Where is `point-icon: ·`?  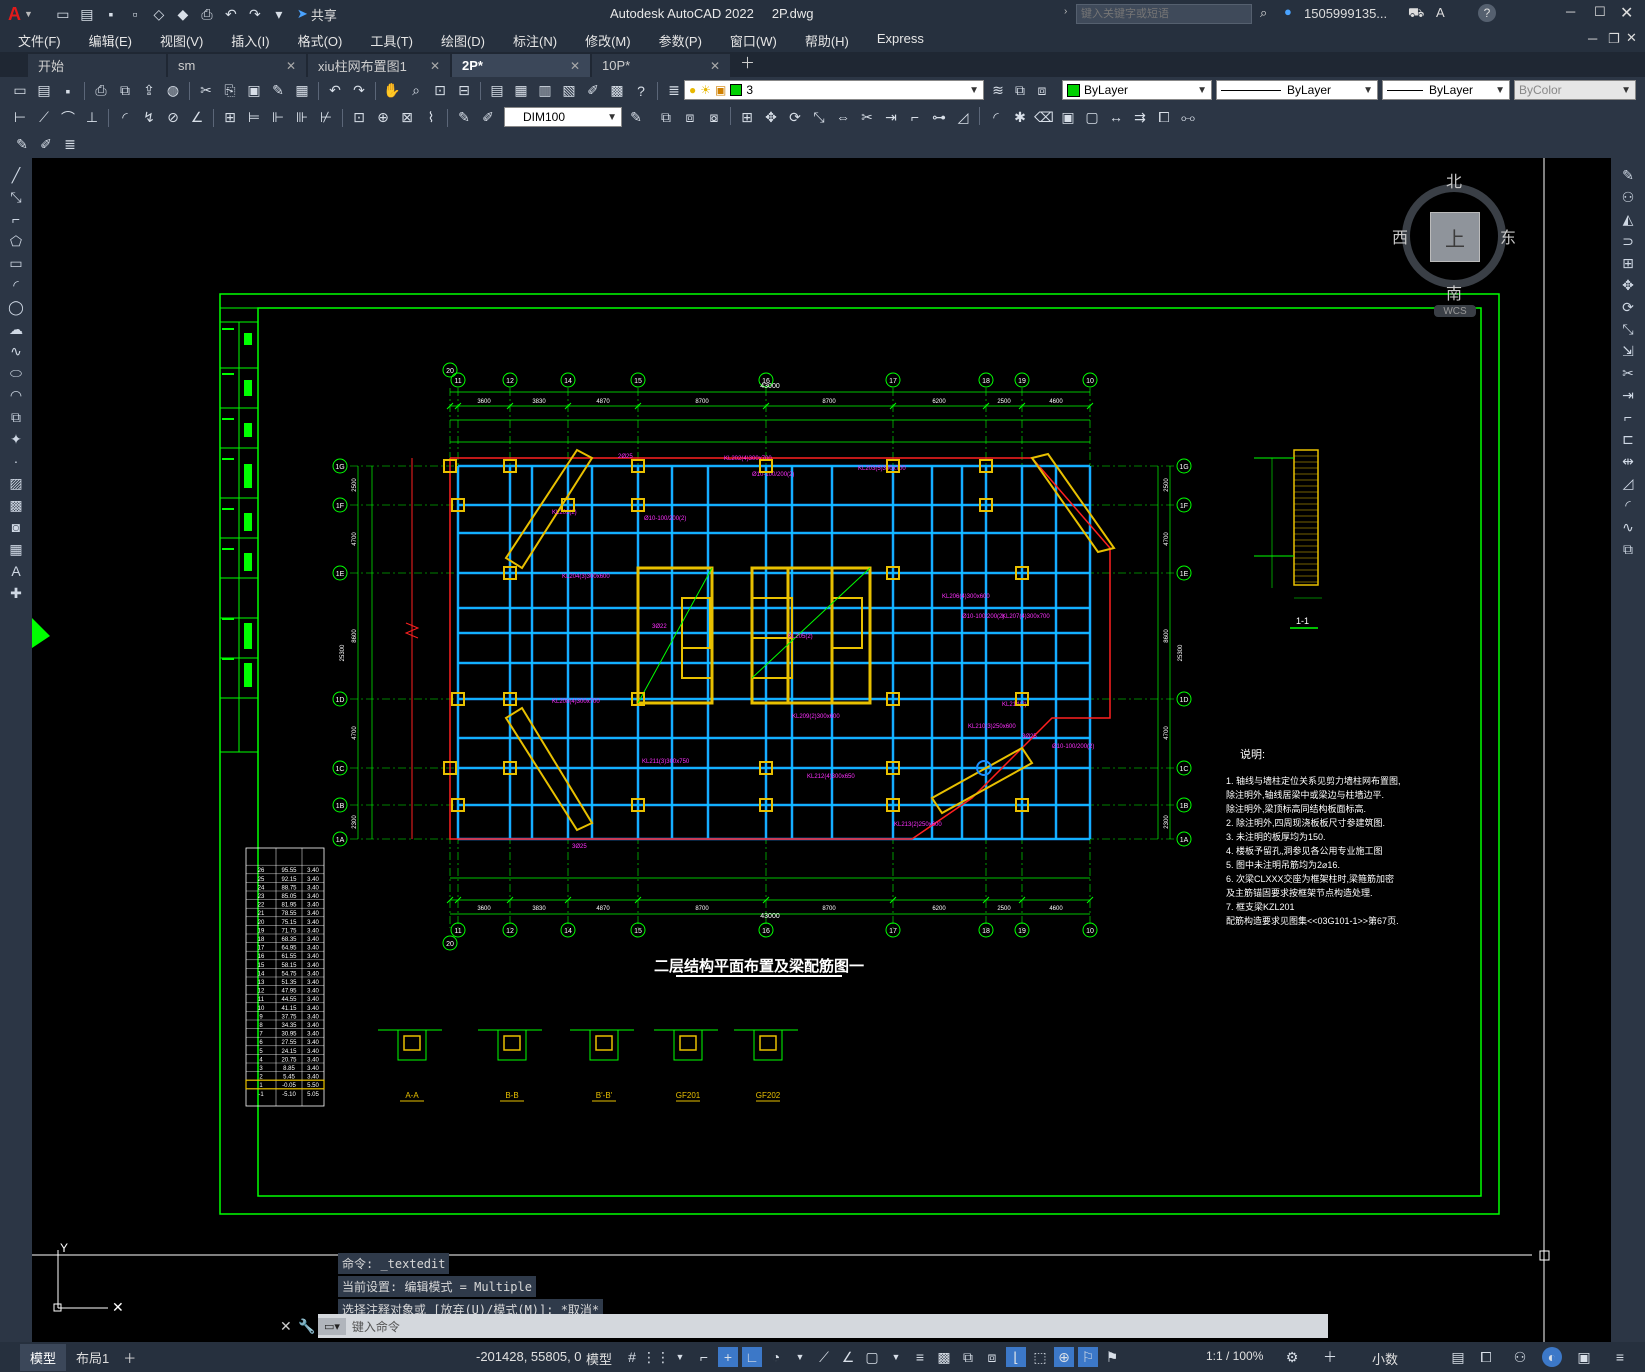 point-icon: · is located at coordinates (16, 461).